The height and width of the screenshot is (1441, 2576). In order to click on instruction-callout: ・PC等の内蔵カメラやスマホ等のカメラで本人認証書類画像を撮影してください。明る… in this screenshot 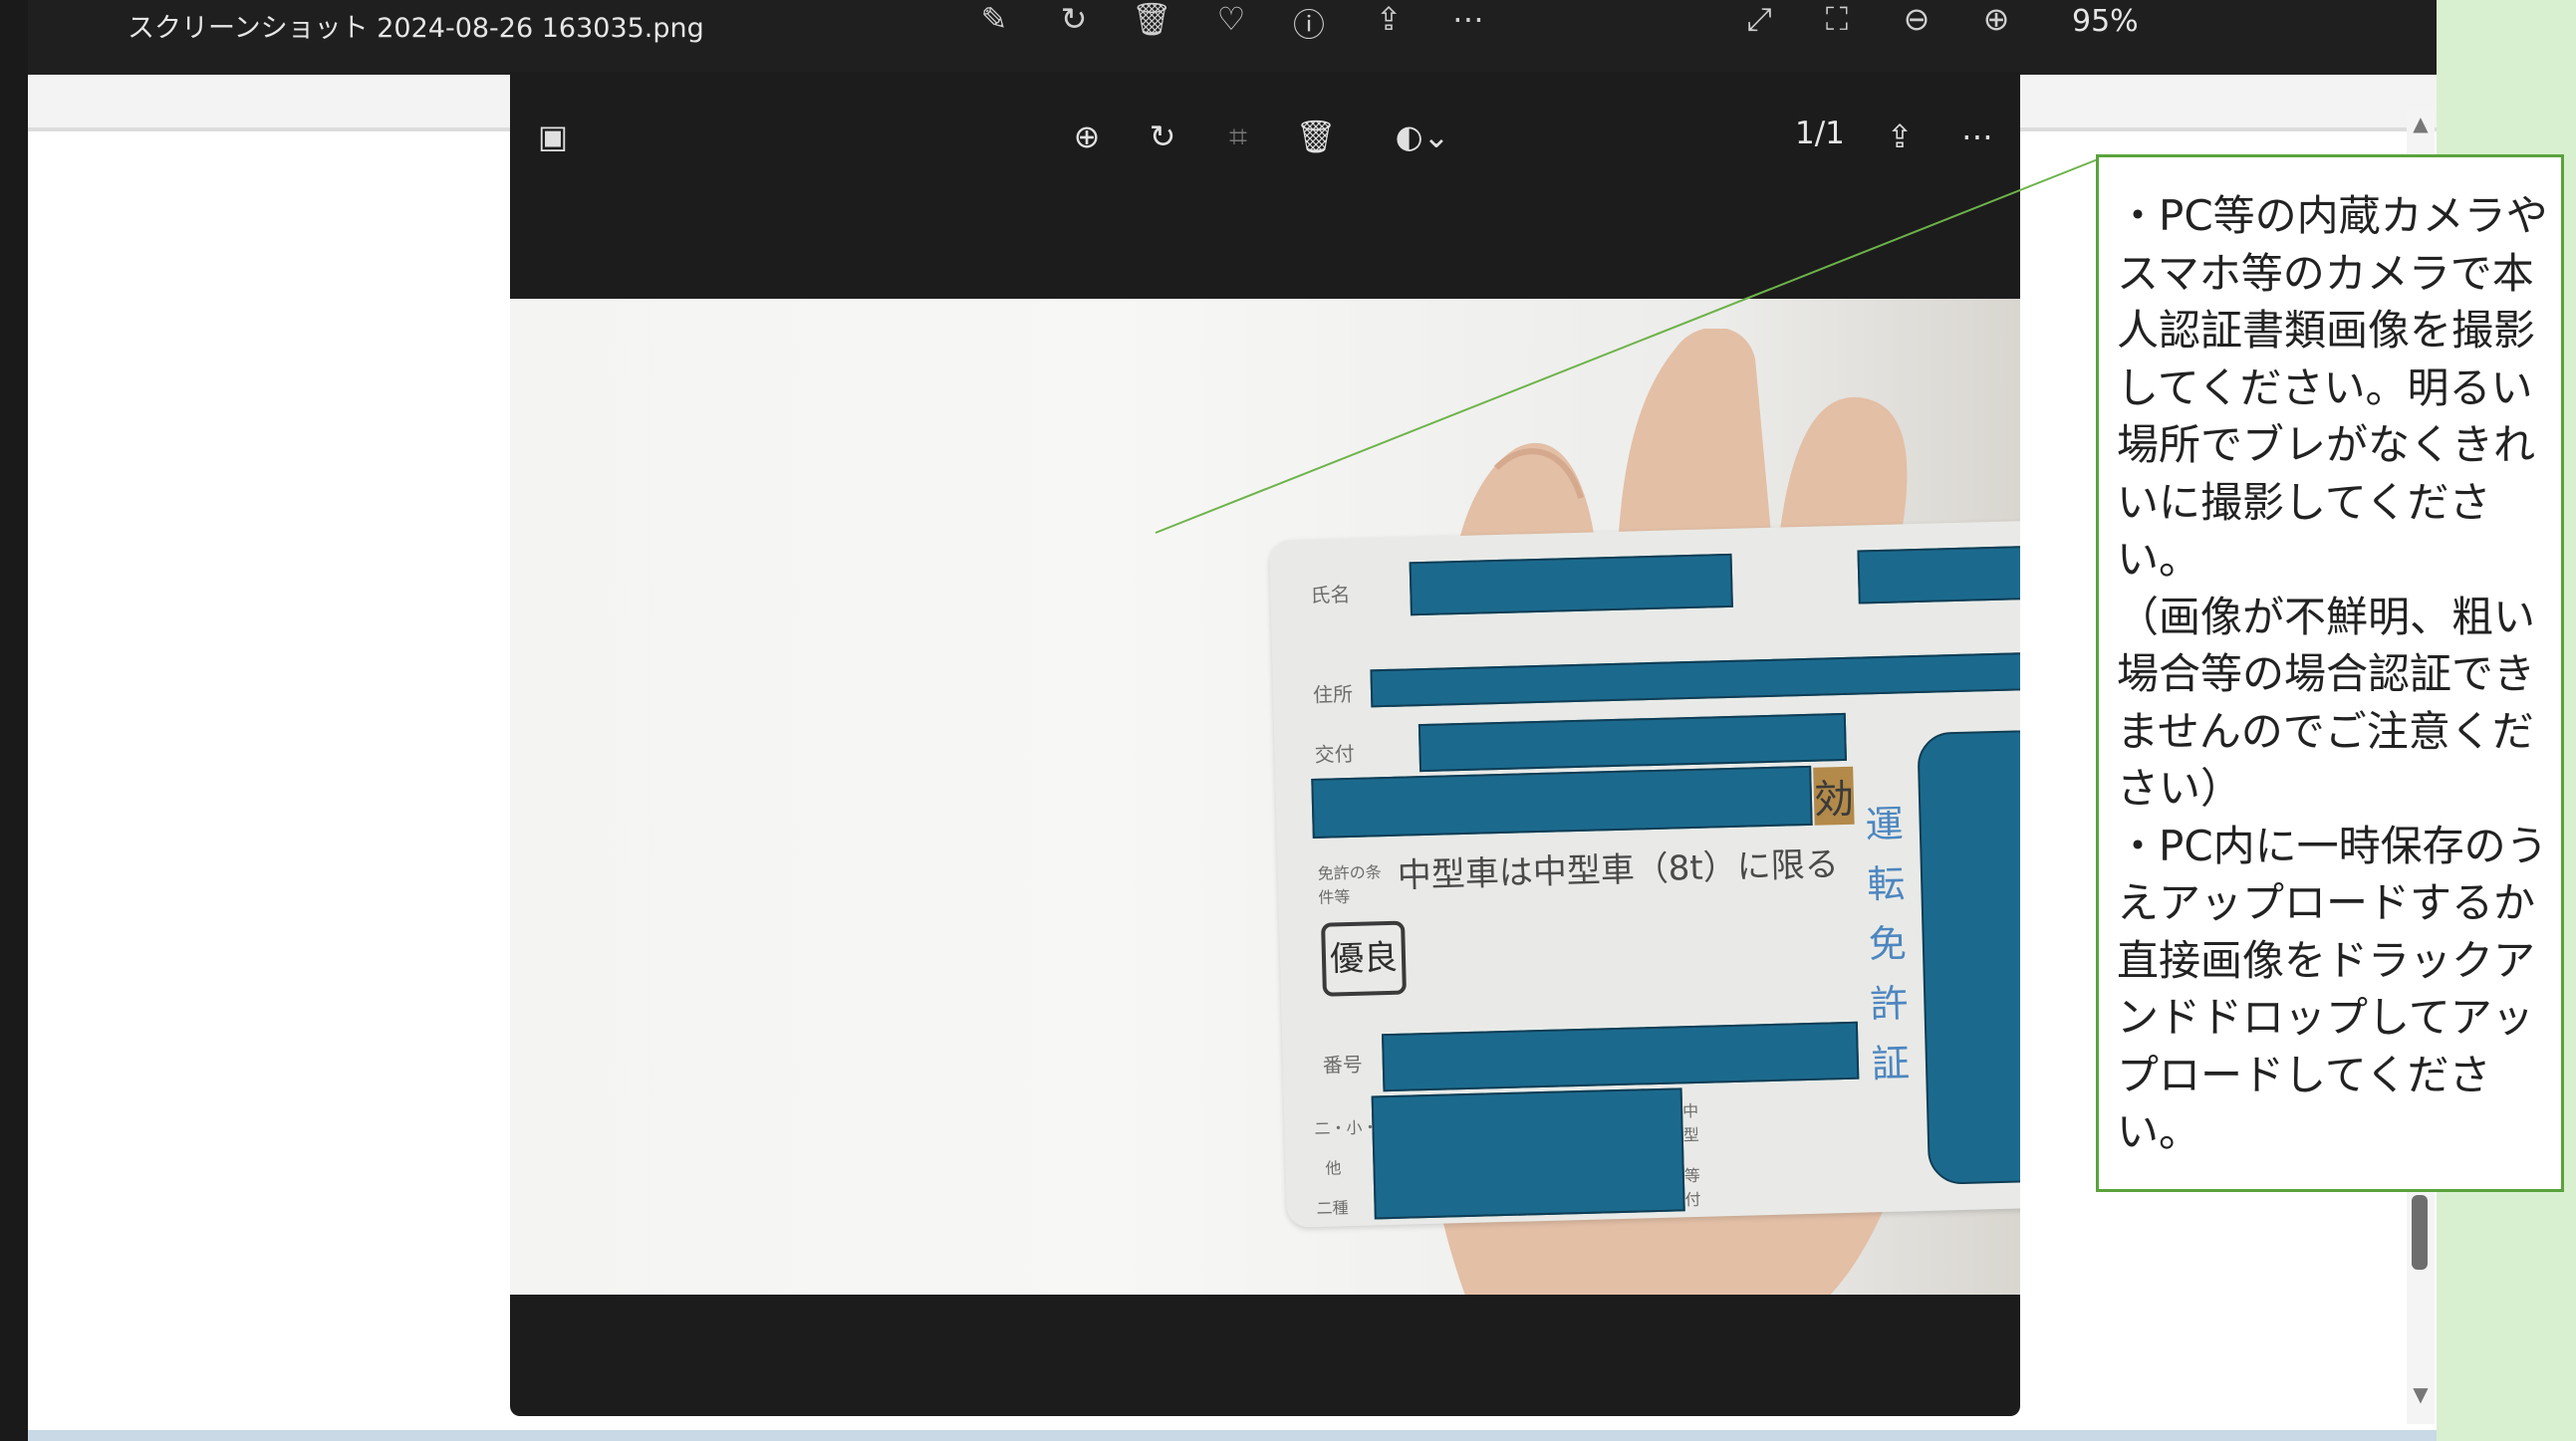, I will do `click(2330, 673)`.